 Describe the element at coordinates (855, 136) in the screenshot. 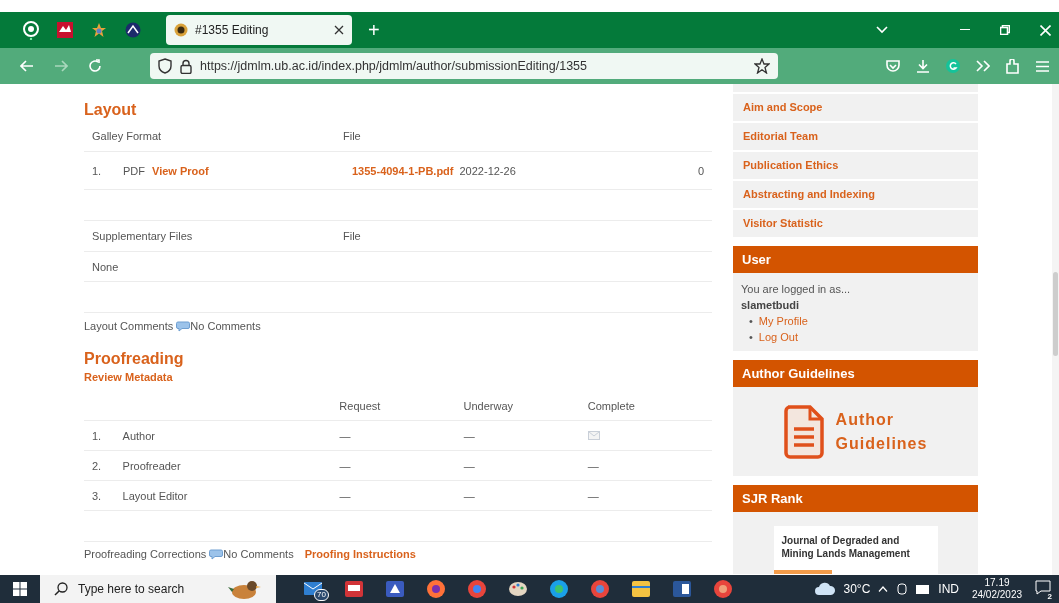

I see `sidebar-link: Editorial Team` at that location.